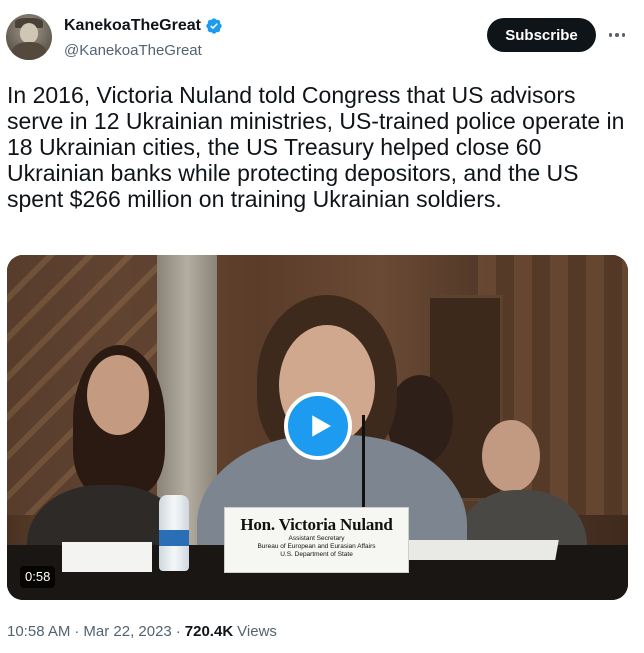  Describe the element at coordinates (133, 50) in the screenshot. I see `author-handle: @KanekoaTheGreat` at that location.